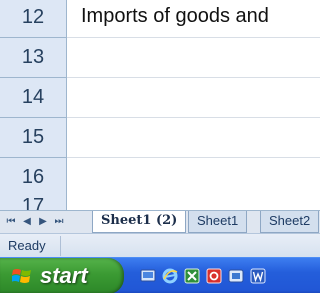  I want to click on cell-a12: Imports of goods and, so click(193, 19).